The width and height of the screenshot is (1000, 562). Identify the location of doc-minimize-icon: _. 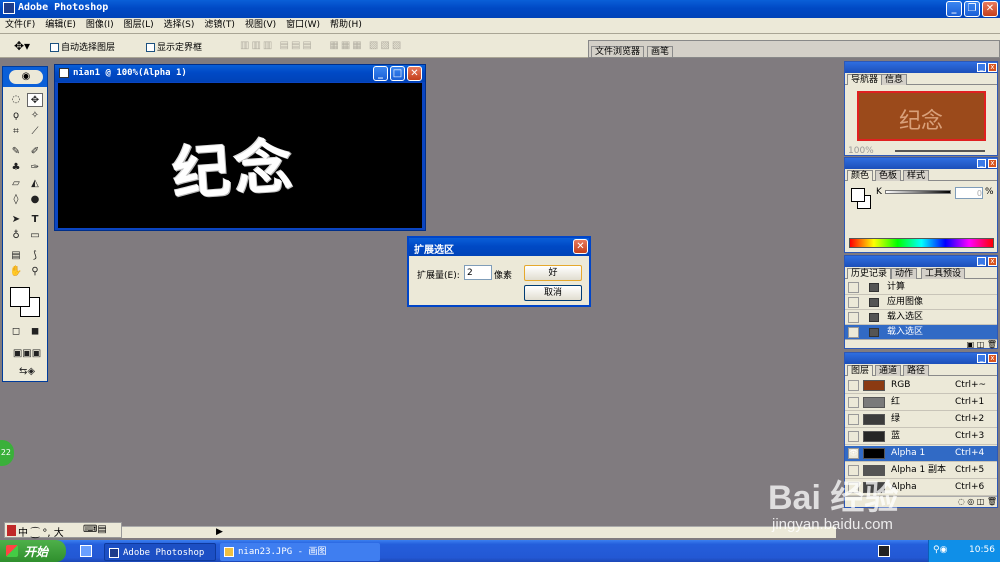
(380, 73).